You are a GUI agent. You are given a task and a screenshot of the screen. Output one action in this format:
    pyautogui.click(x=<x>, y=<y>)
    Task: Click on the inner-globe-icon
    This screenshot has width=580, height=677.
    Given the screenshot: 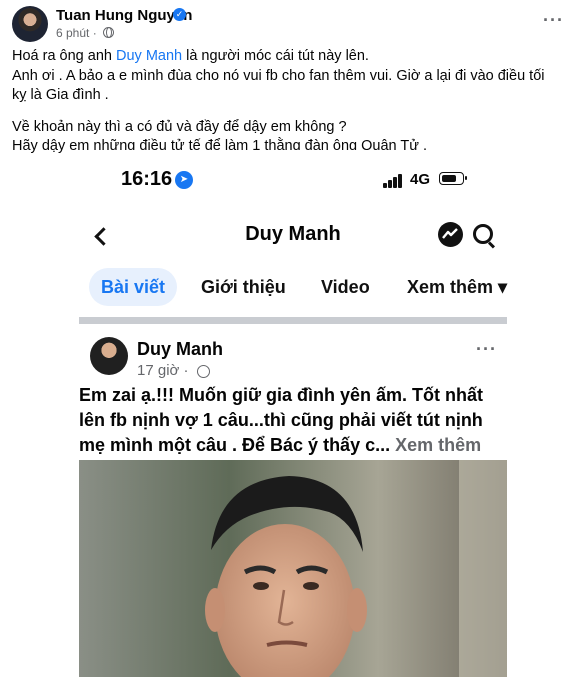 What is the action you would take?
    pyautogui.click(x=203, y=371)
    